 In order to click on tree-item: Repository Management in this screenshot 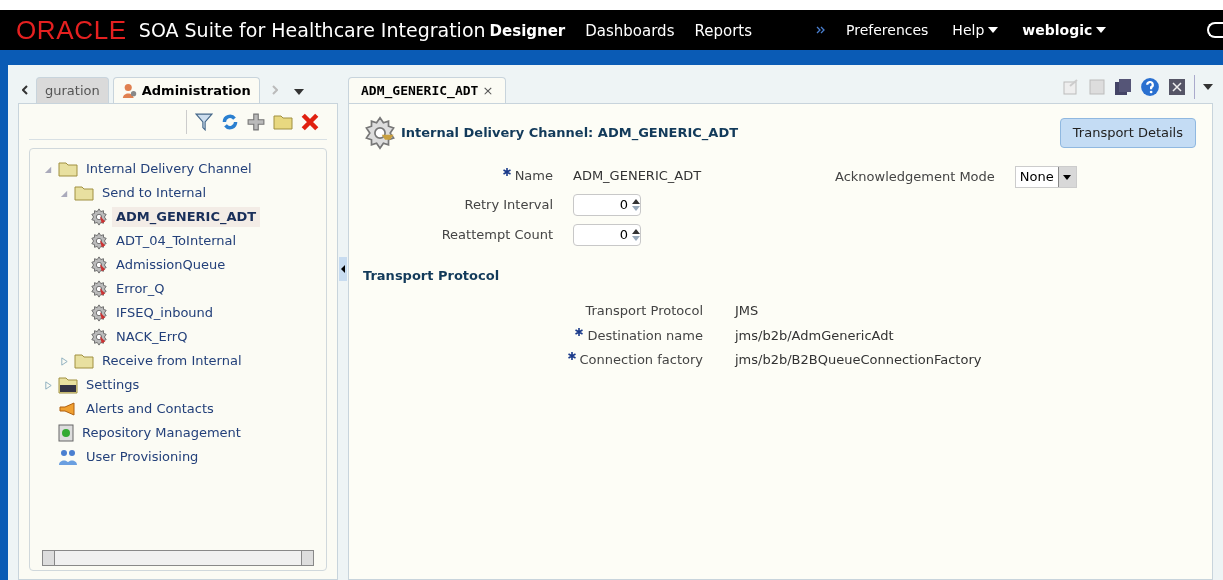, I will do `click(161, 433)`.